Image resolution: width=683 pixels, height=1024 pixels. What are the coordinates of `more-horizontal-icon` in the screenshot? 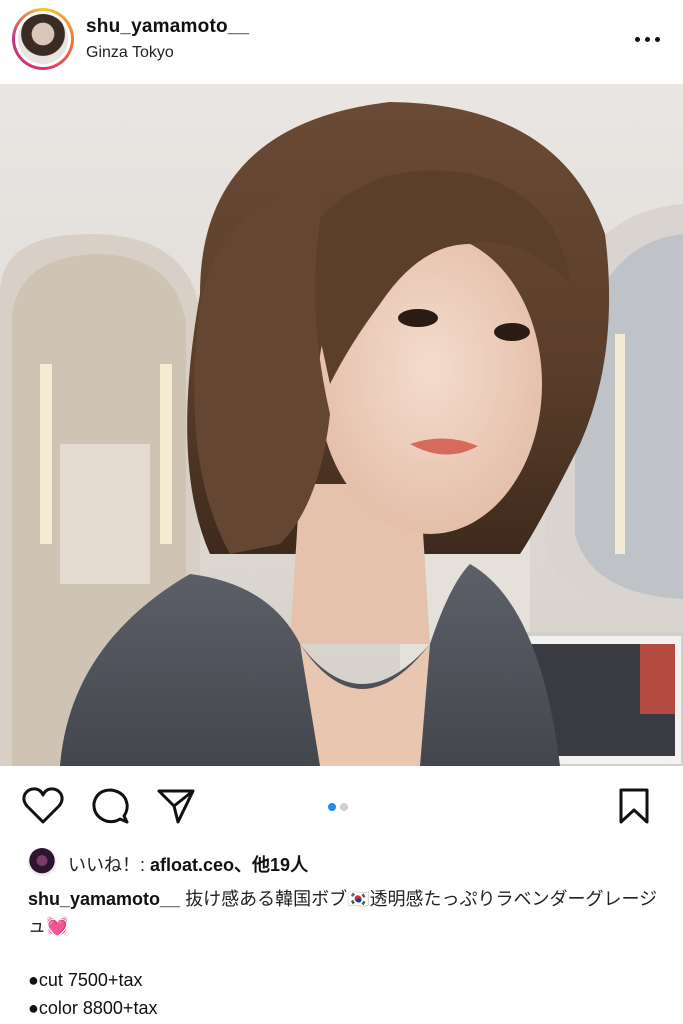 It's located at (648, 39).